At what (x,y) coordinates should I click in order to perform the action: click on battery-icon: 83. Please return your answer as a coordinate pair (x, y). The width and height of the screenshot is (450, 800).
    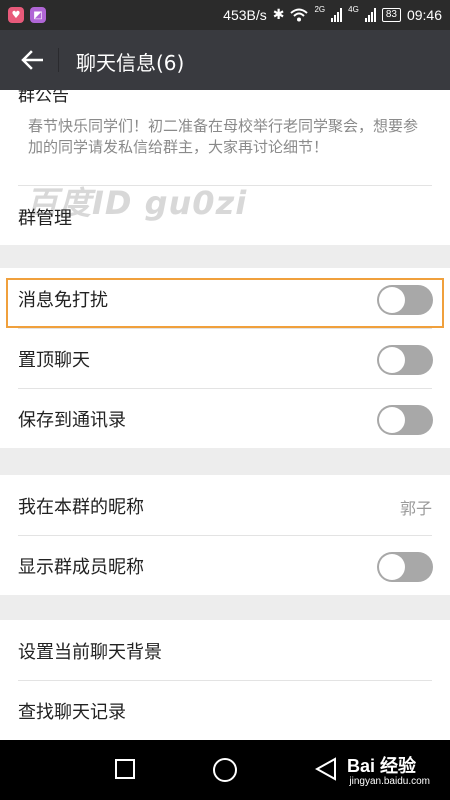
    Looking at the image, I should click on (391, 14).